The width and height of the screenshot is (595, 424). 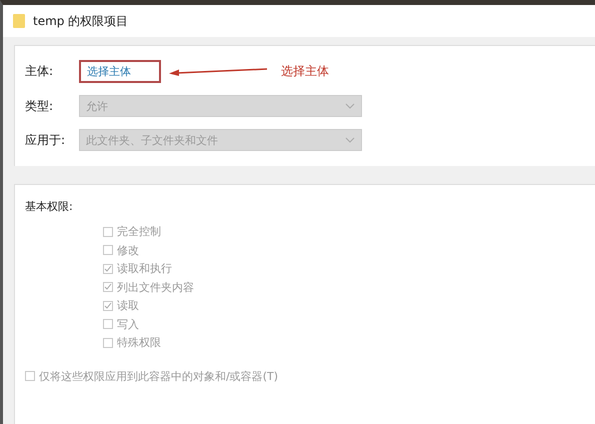 I want to click on checkbox-label: 修改, so click(x=128, y=250).